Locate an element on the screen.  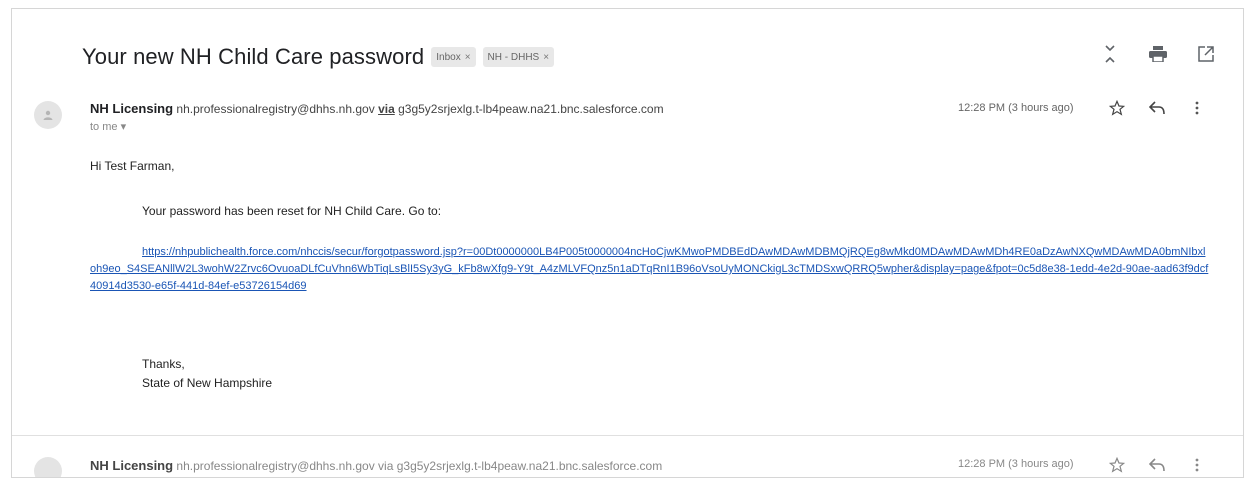
label-nh-dhhs: NH - DHHS × is located at coordinates (518, 57).